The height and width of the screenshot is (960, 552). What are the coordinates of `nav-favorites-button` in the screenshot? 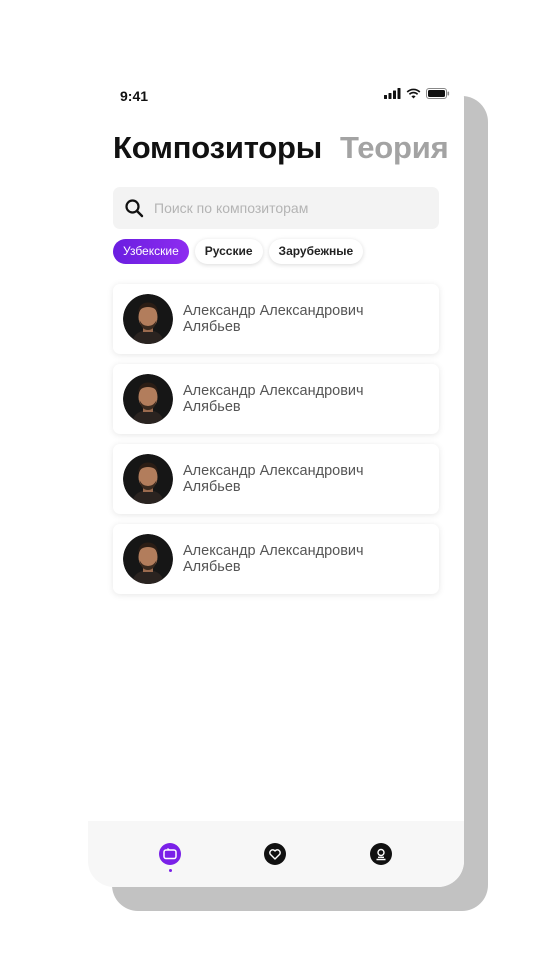 It's located at (275, 854).